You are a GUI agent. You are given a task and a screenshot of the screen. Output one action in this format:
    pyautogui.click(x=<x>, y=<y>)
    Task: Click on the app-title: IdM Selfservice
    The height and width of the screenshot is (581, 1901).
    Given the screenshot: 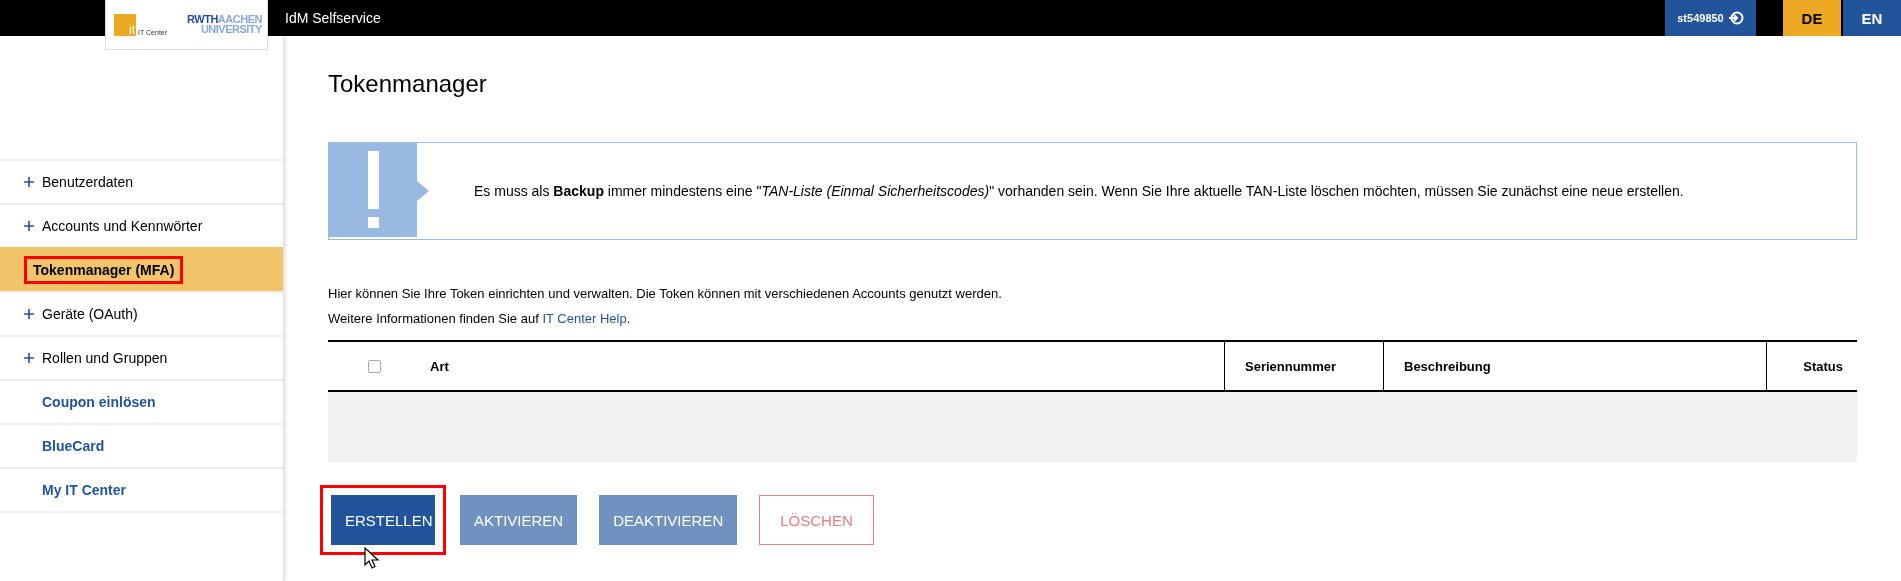 What is the action you would take?
    pyautogui.click(x=333, y=18)
    